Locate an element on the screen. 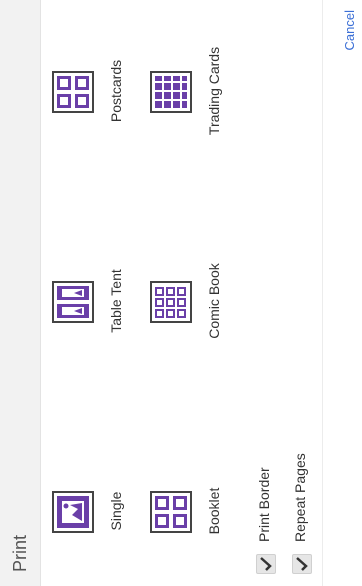  layout-option-comic-book: Comic Book is located at coordinates (200, 301).